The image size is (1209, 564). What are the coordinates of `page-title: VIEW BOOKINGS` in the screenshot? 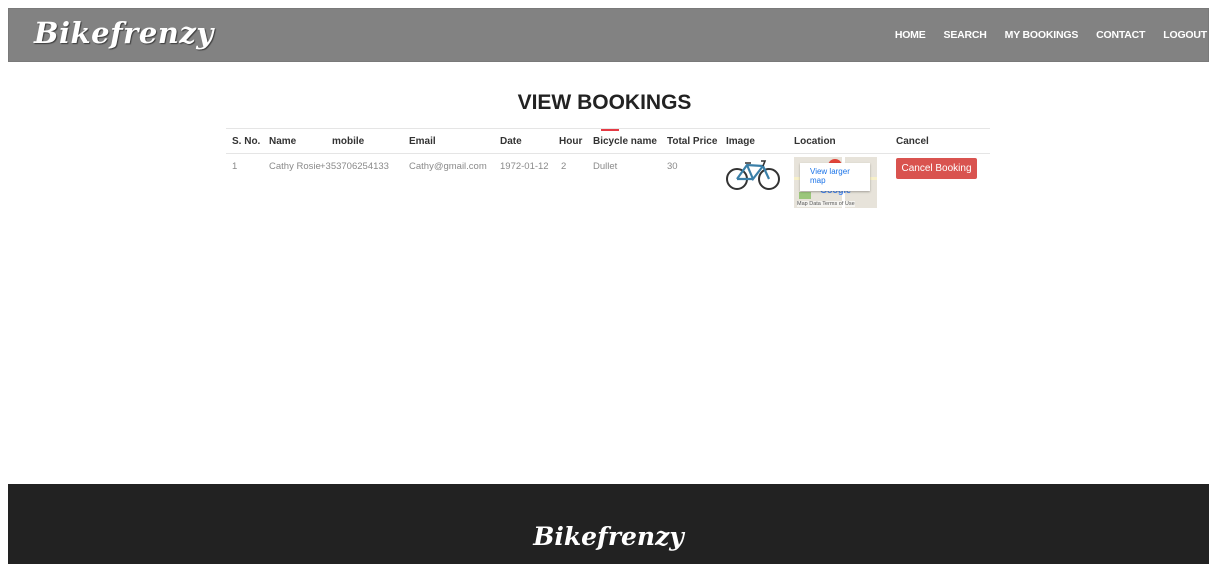 It's located at (604, 102).